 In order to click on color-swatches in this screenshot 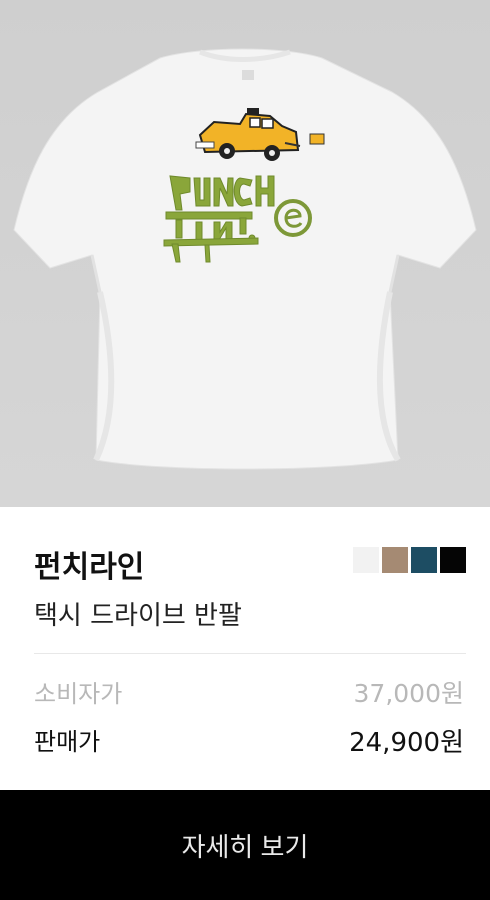, I will do `click(409, 560)`.